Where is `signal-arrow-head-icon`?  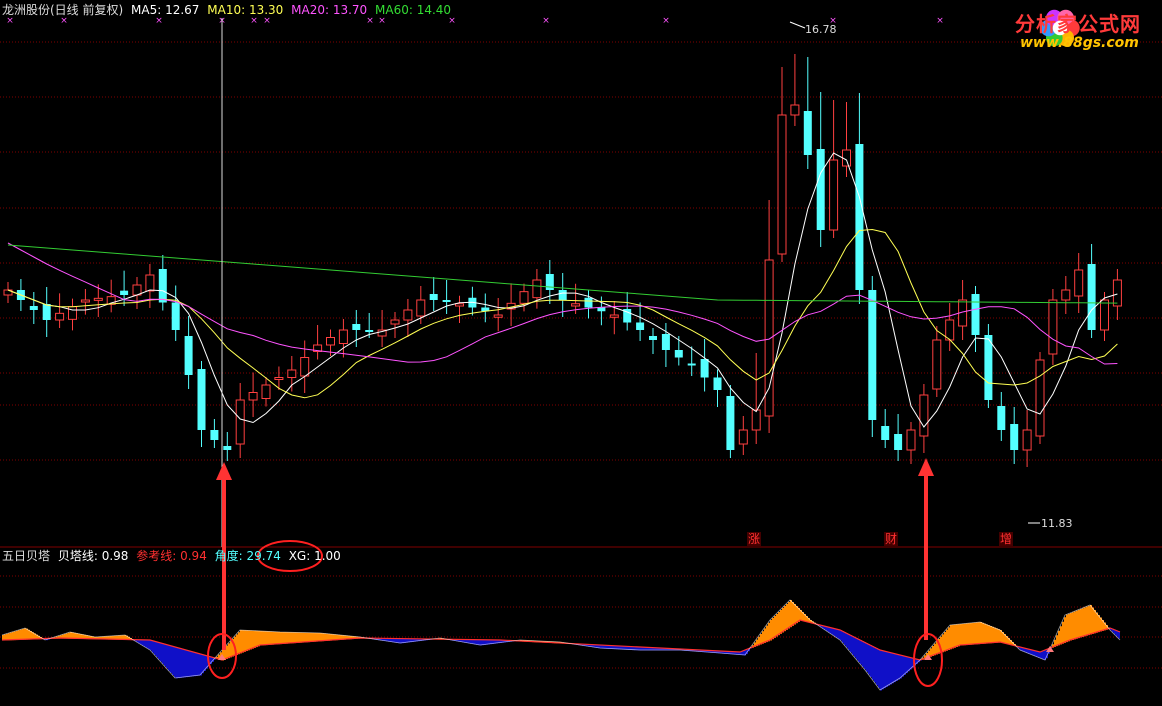 signal-arrow-head-icon is located at coordinates (926, 467).